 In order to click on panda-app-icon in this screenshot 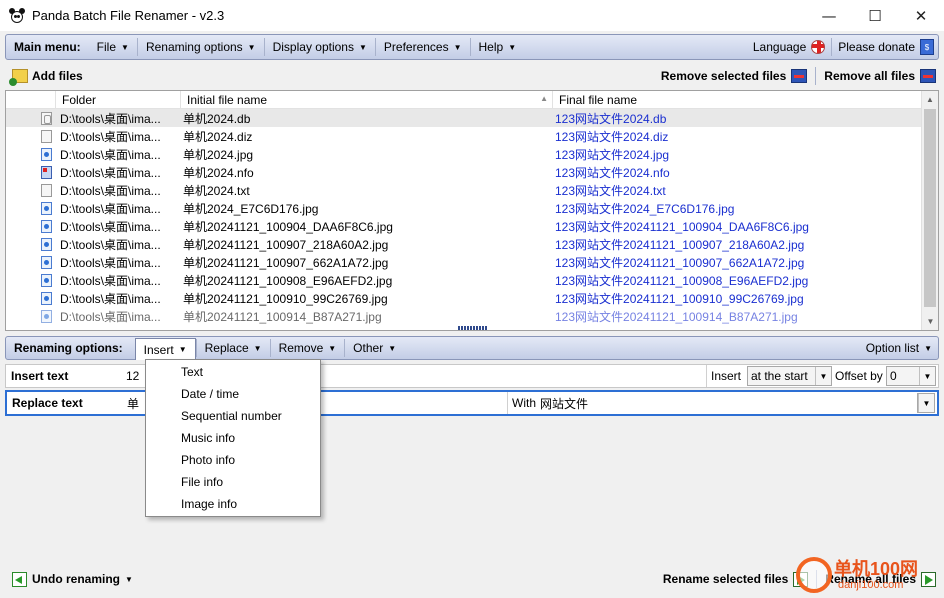, I will do `click(17, 15)`.